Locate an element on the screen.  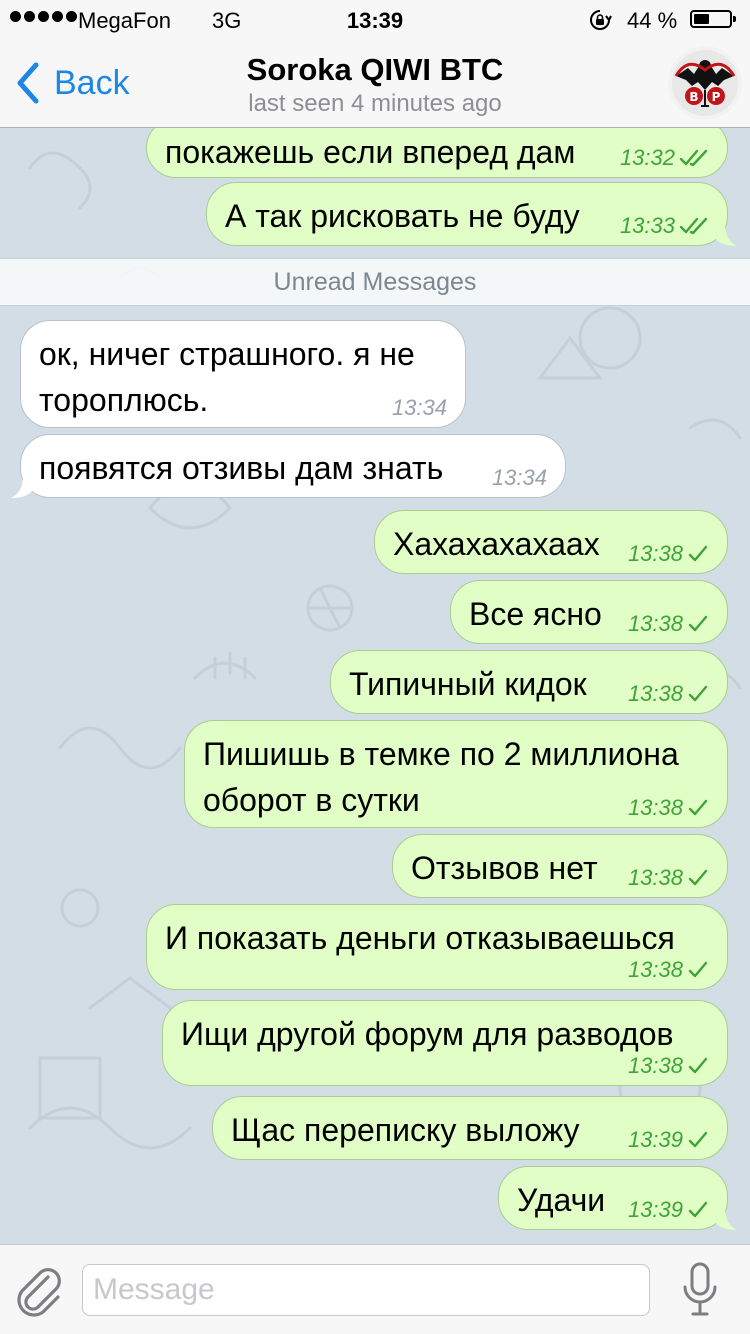
message-text: Удачи is located at coordinates (561, 1200).